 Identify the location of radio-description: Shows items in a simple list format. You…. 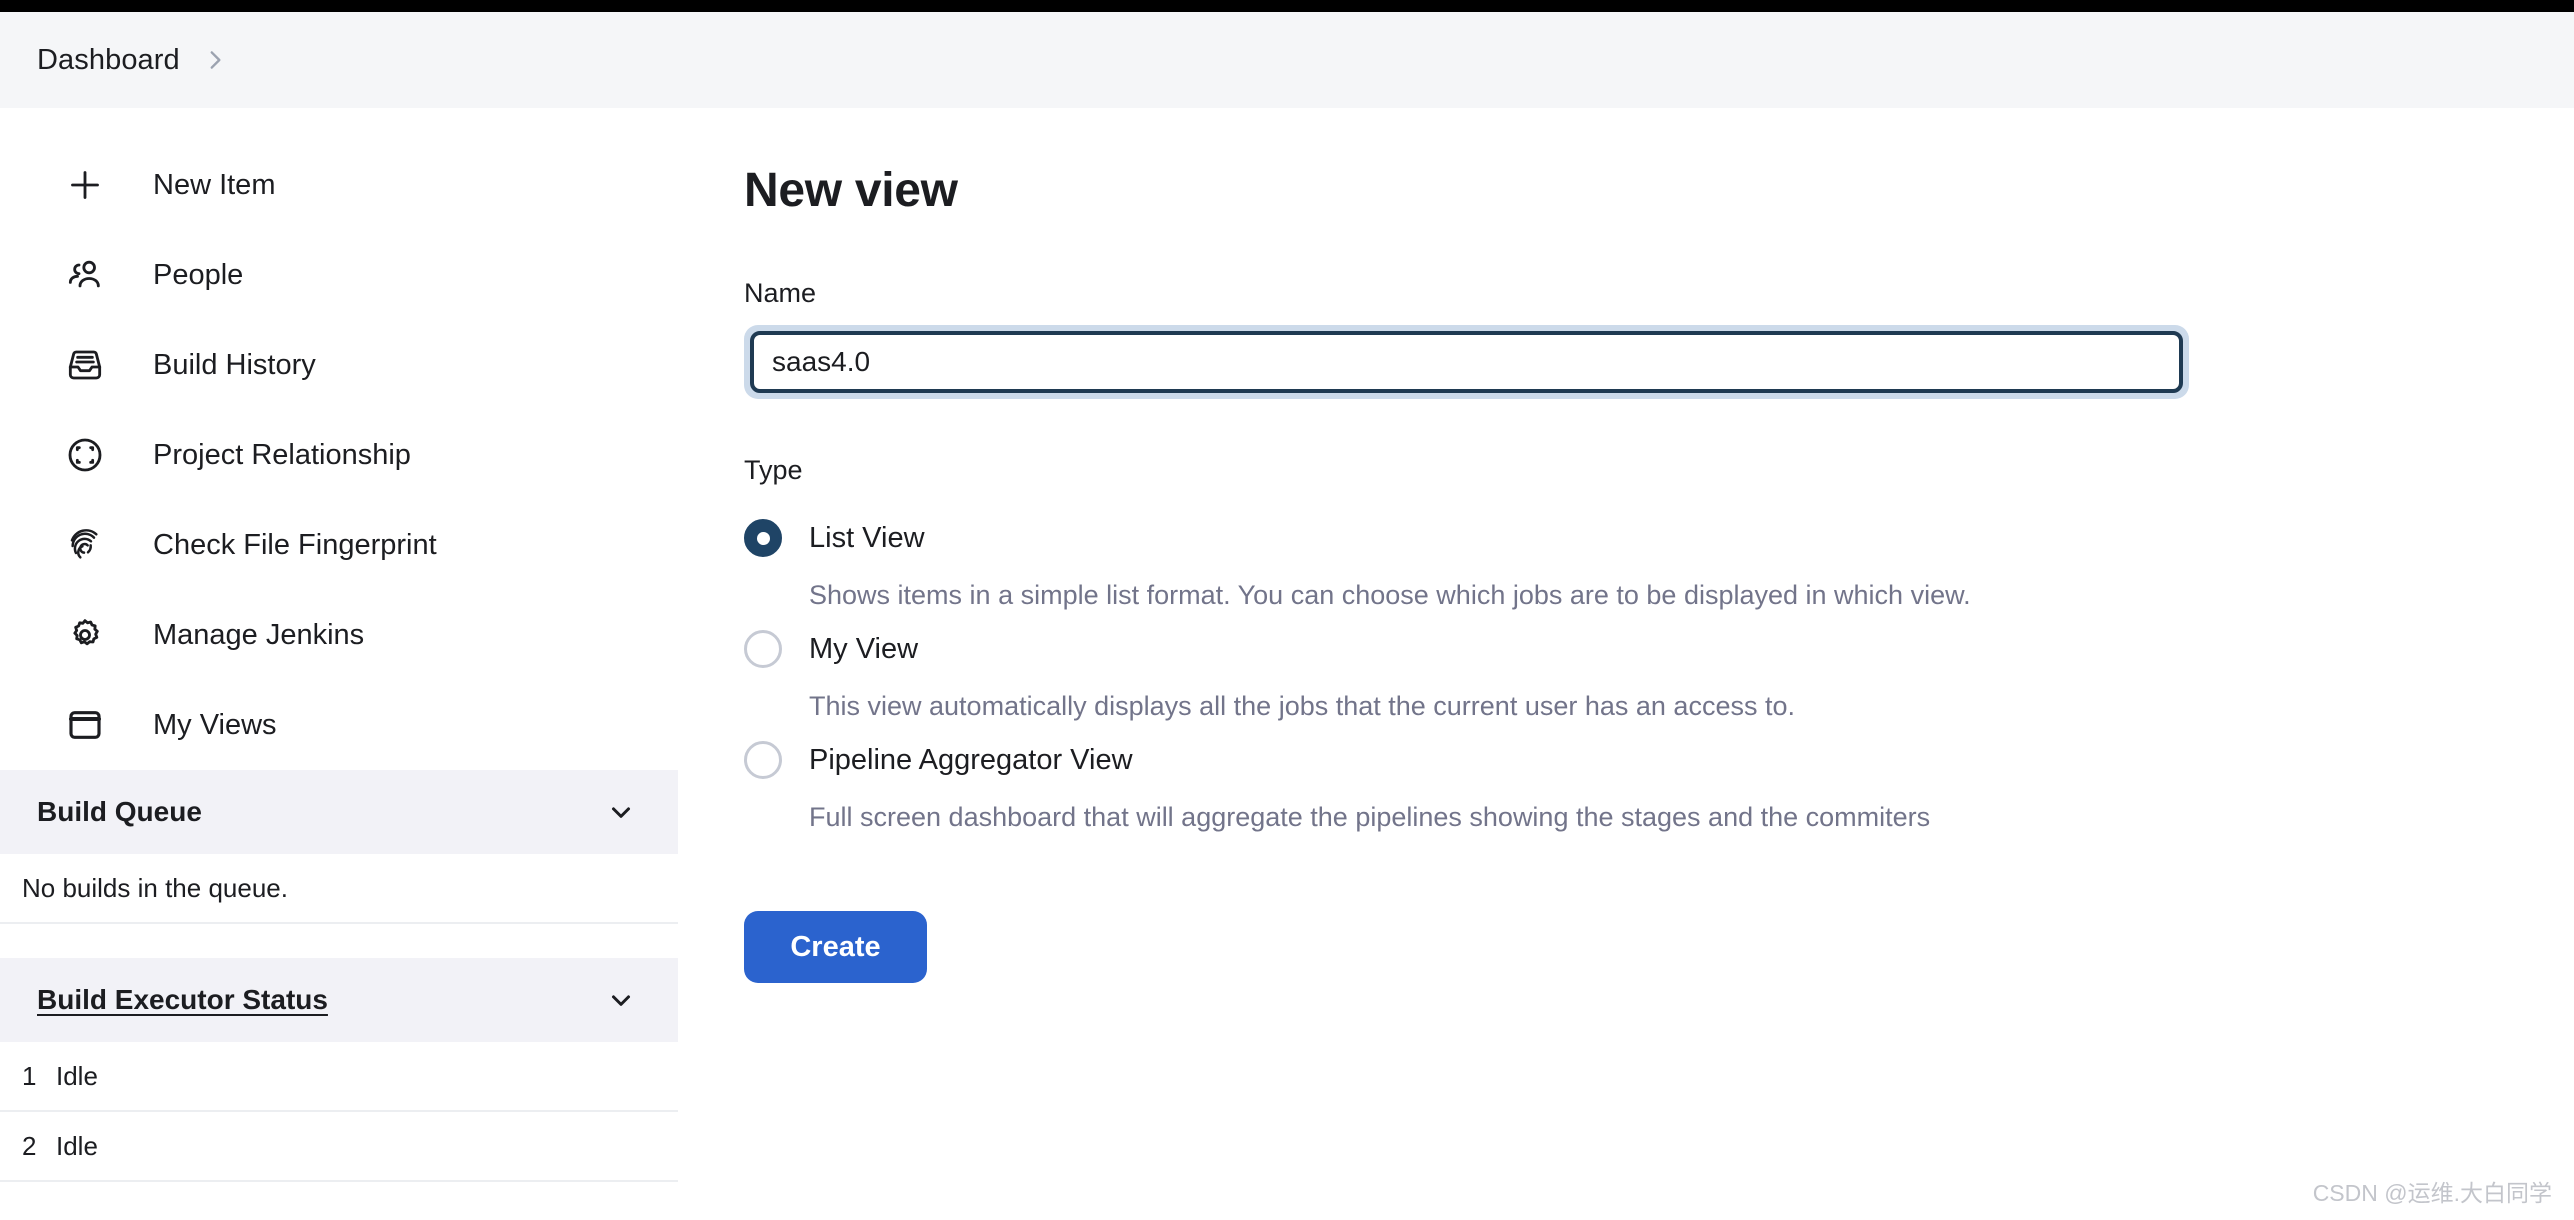
(1390, 595).